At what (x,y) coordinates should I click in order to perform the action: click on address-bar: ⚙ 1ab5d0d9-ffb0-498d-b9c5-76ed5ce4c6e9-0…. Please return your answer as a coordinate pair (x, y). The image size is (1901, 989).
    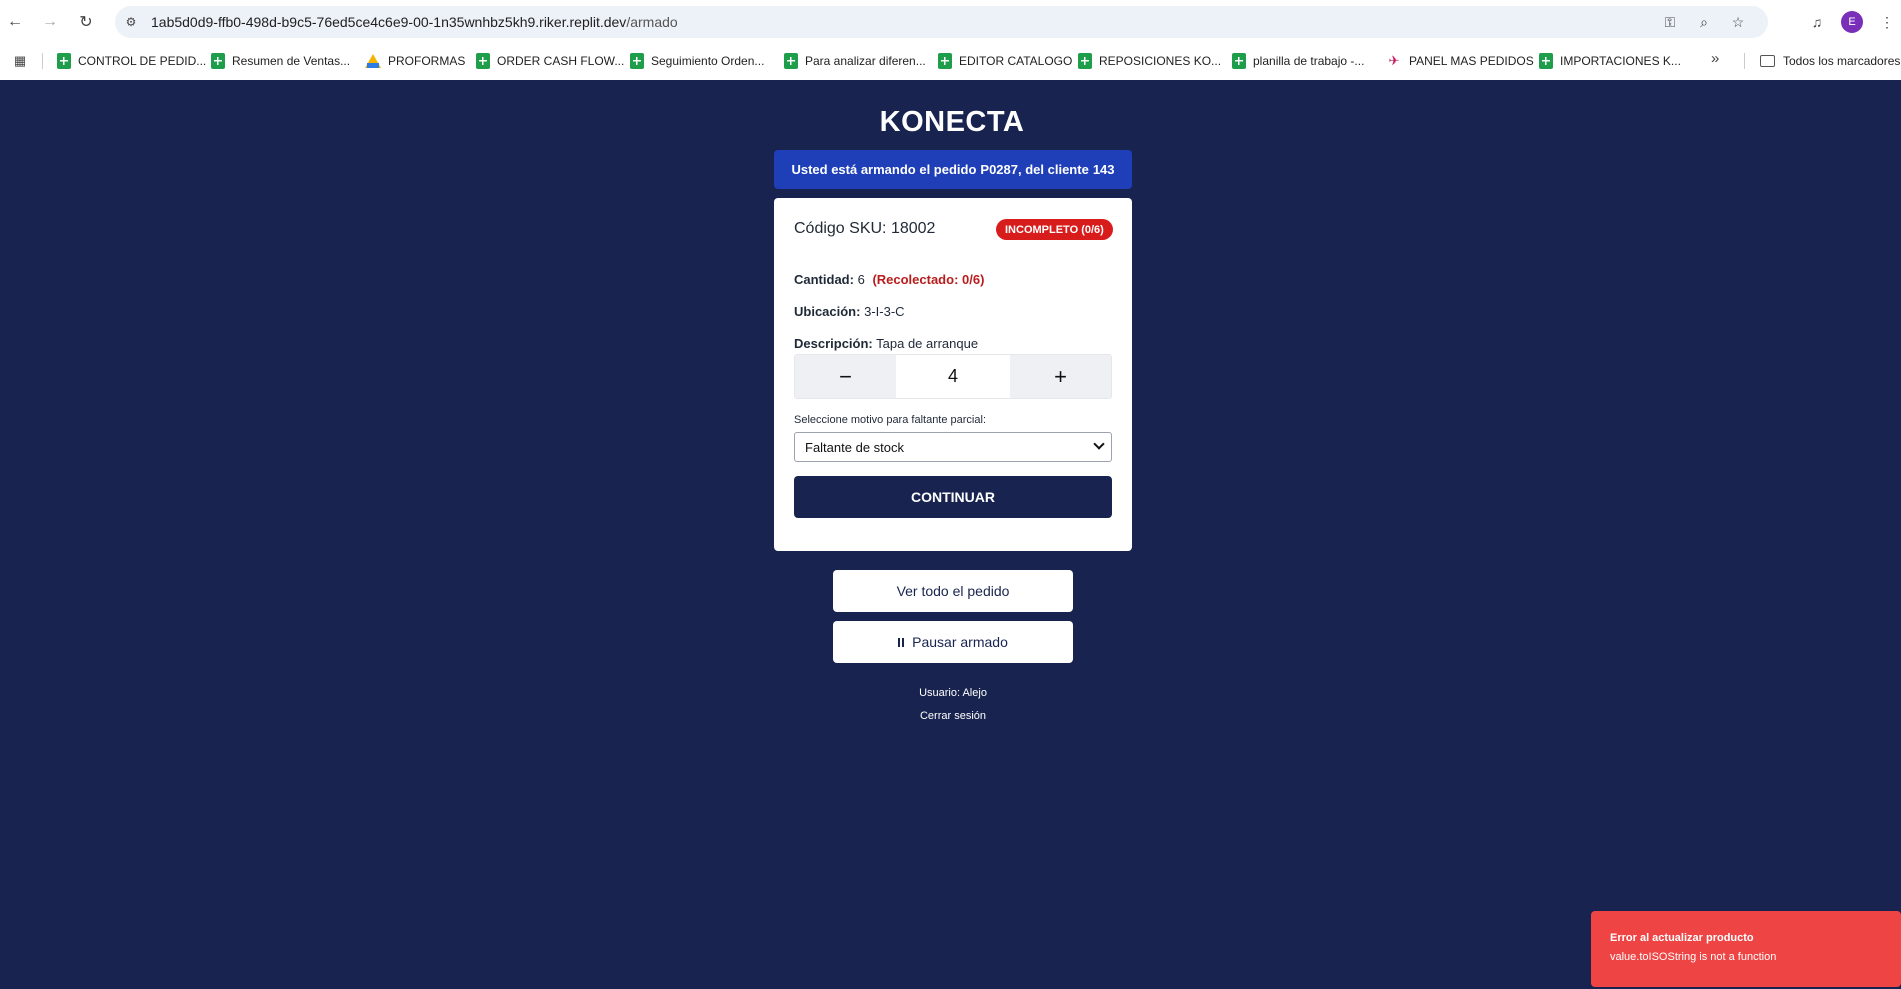
    Looking at the image, I should click on (941, 22).